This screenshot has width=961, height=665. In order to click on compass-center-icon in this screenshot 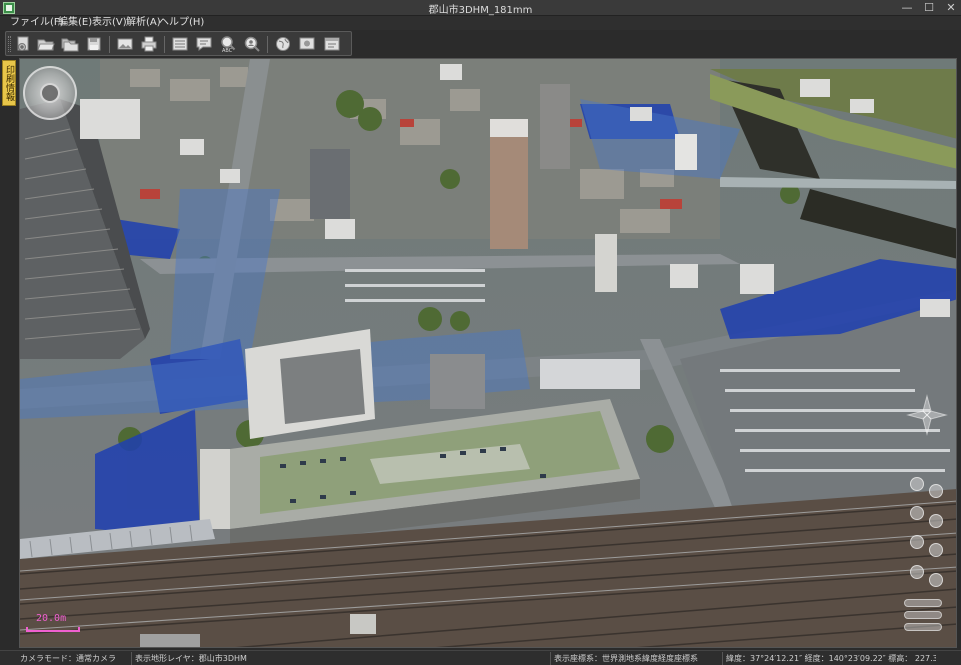, I will do `click(50, 93)`.